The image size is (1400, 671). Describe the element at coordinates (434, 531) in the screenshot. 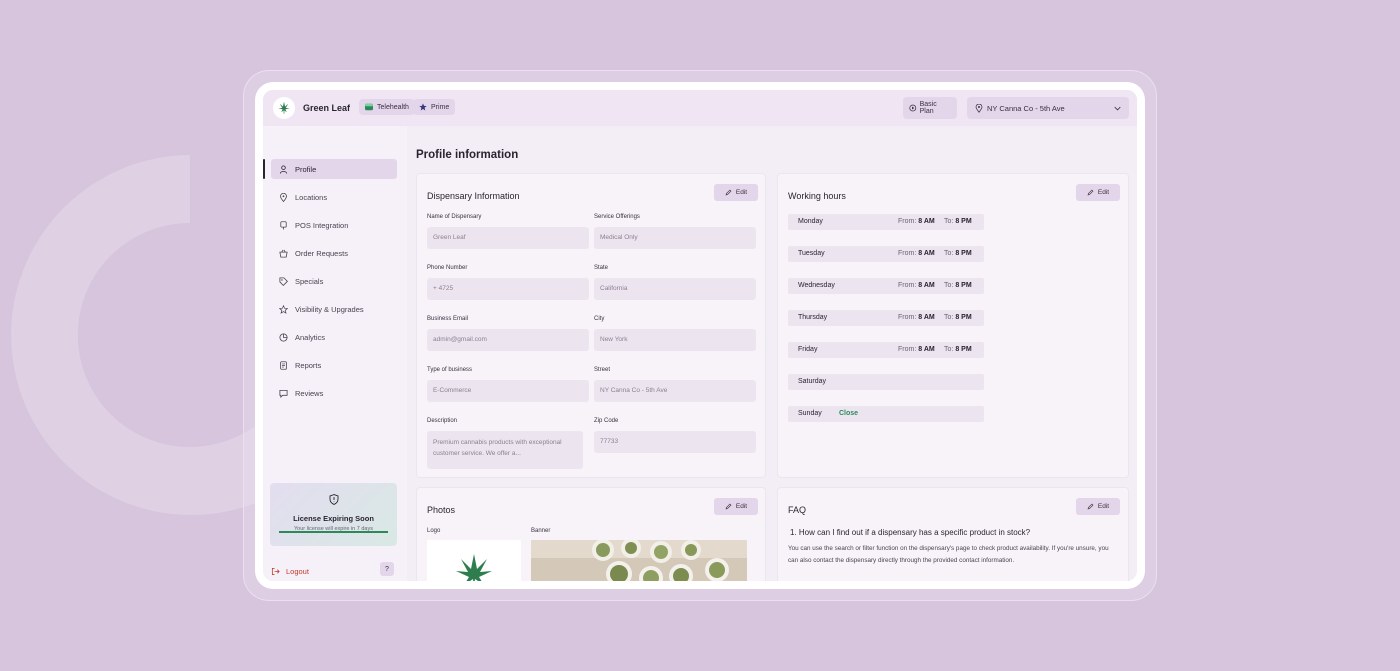

I see `logo-label: Logo` at that location.